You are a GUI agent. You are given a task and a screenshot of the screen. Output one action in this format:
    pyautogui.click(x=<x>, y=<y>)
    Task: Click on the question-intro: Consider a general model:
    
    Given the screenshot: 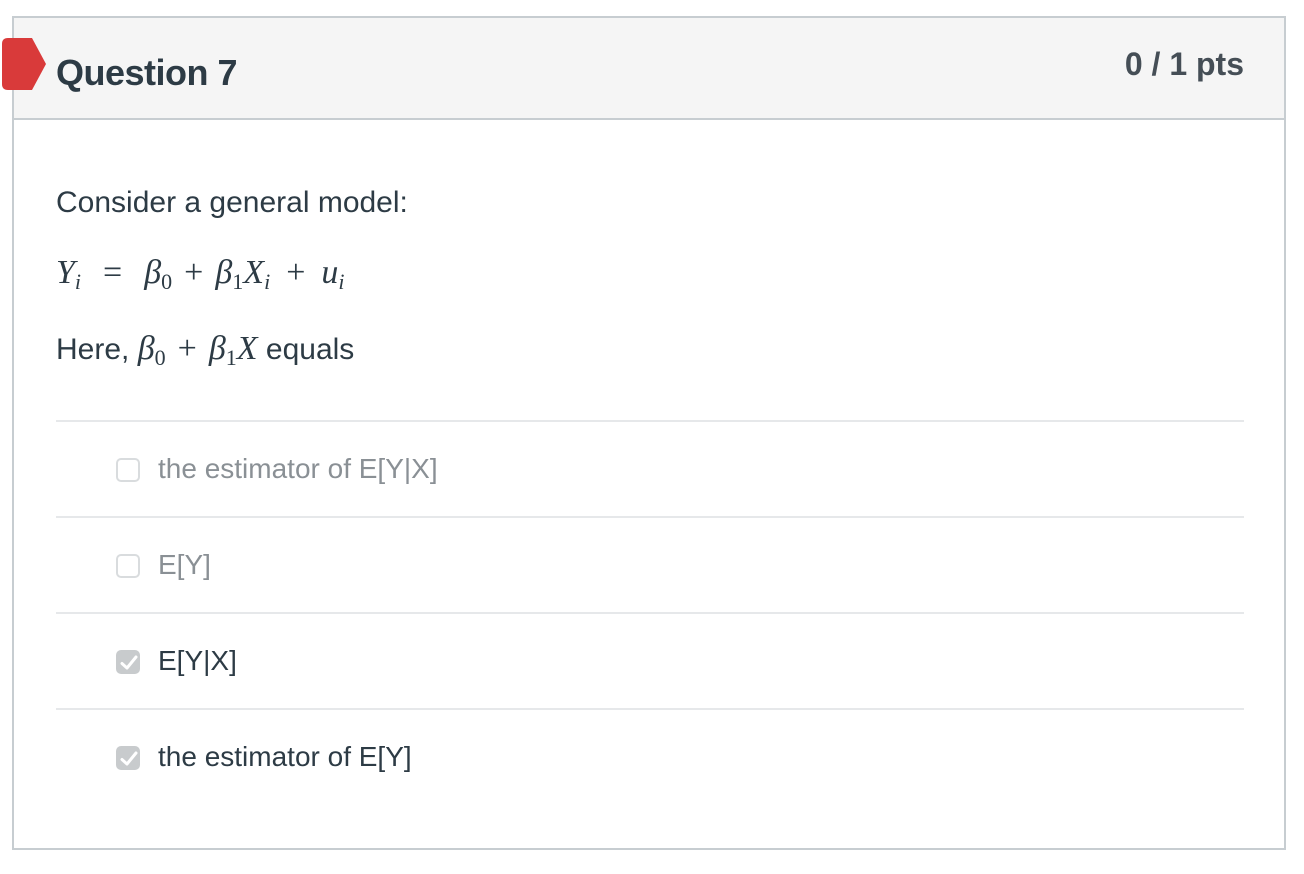 What is the action you would take?
    pyautogui.click(x=232, y=202)
    